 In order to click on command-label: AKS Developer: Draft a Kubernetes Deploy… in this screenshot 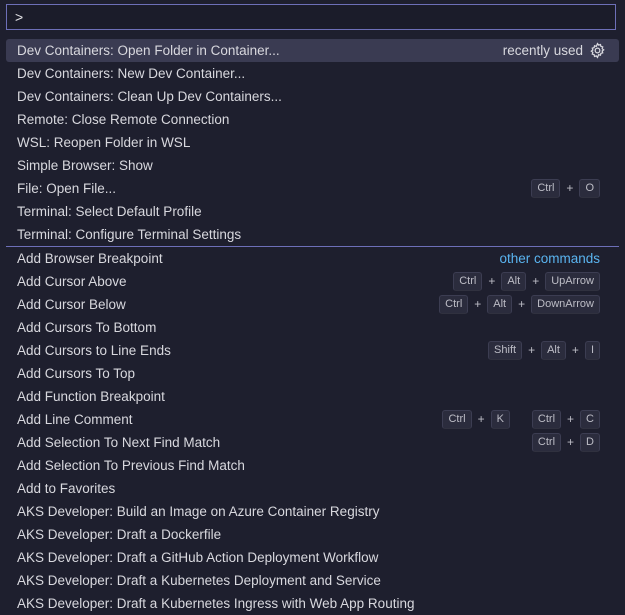, I will do `click(199, 580)`.